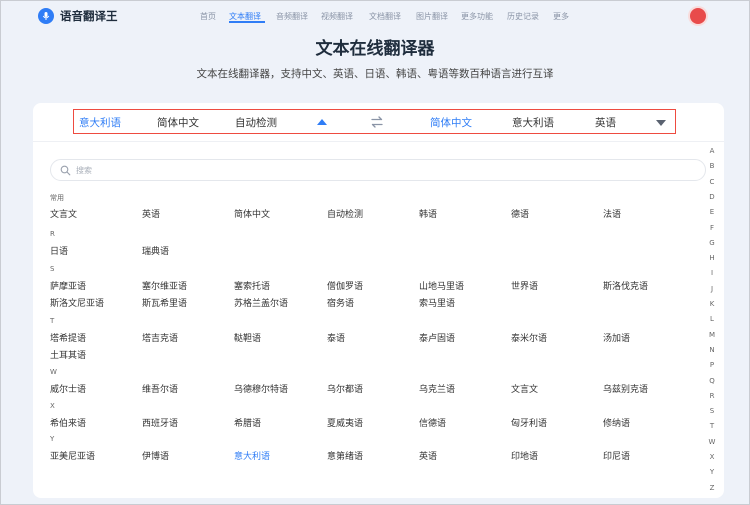 The width and height of the screenshot is (750, 505). Describe the element at coordinates (698, 16) in the screenshot. I see `avatar` at that location.